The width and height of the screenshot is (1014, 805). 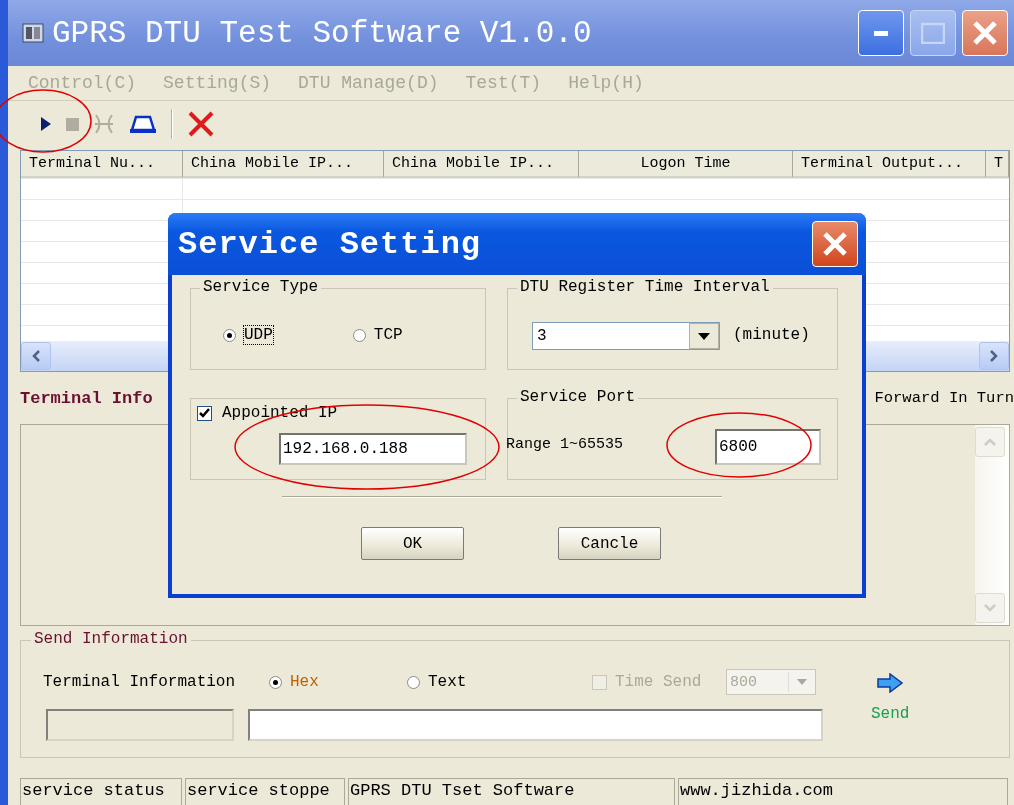 I want to click on dialog-button: OK, so click(x=412, y=543).